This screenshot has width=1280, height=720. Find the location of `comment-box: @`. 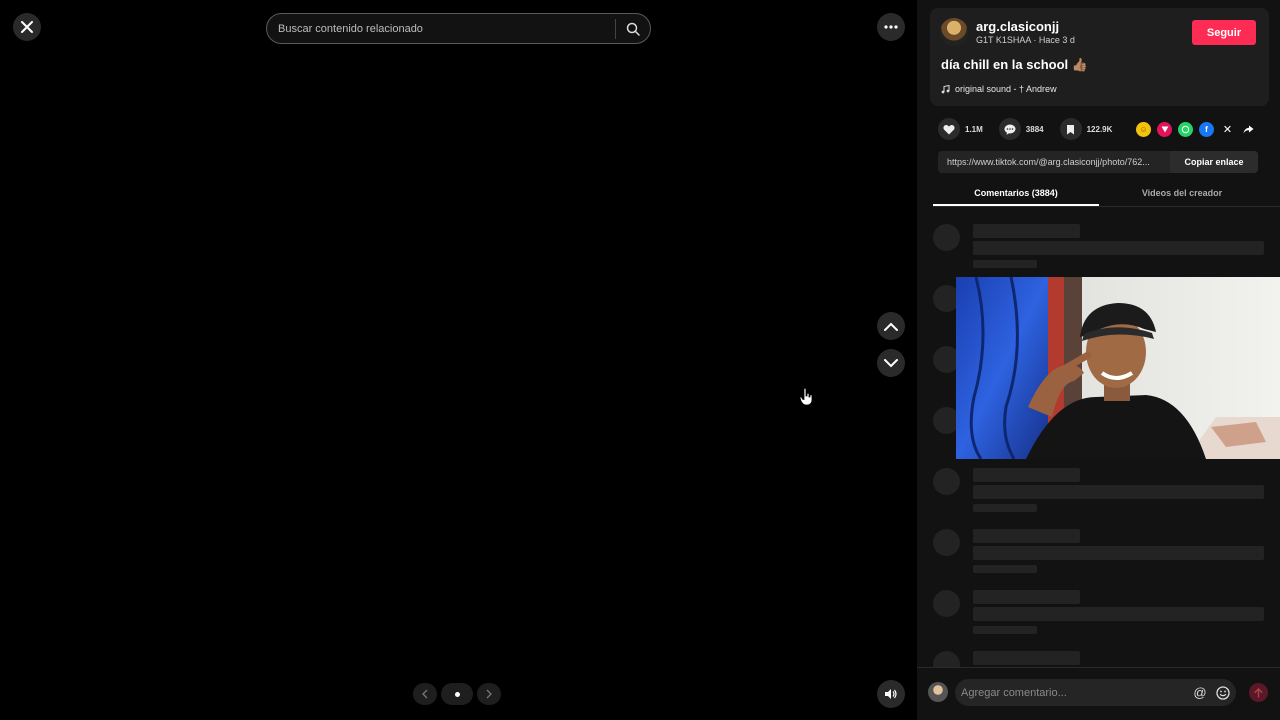

comment-box: @ is located at coordinates (1095, 692).